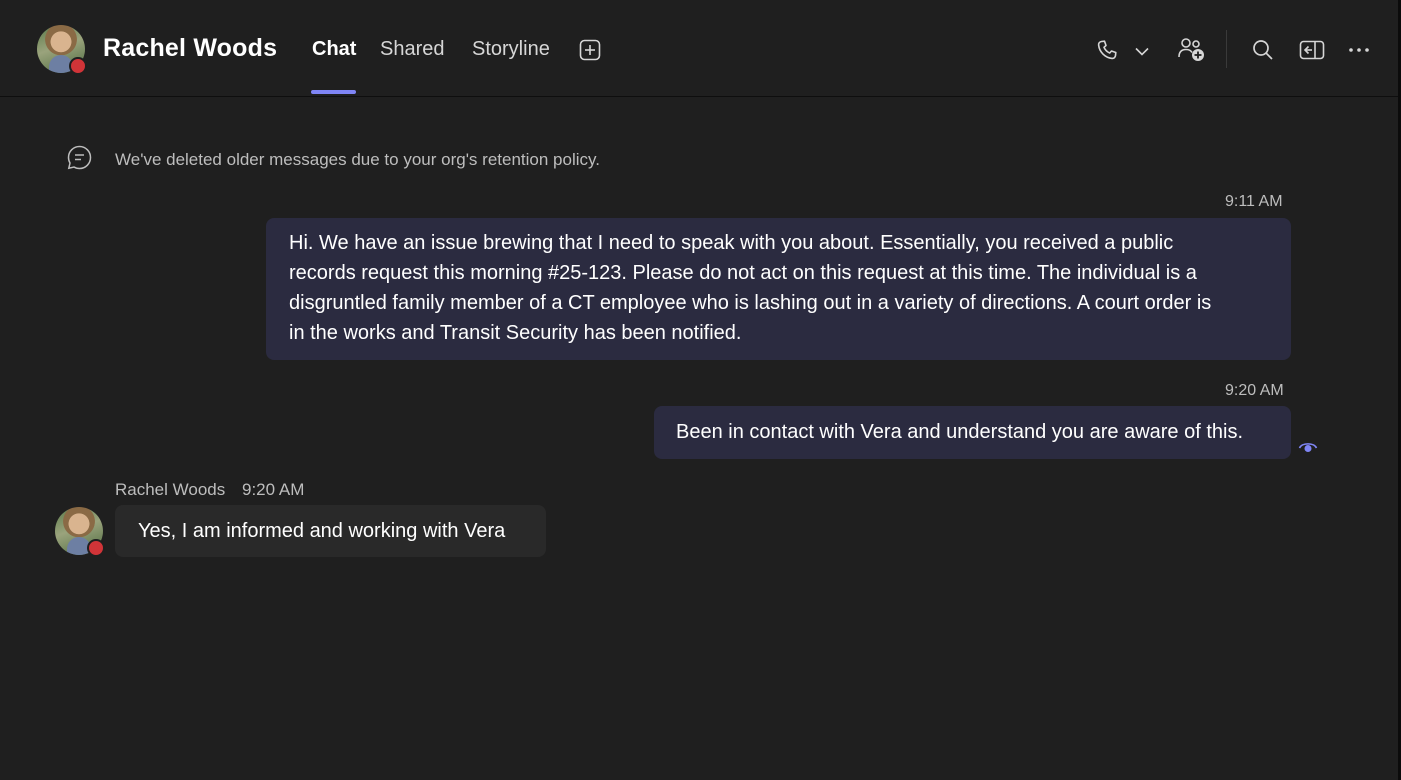 The width and height of the screenshot is (1401, 780). What do you see at coordinates (190, 48) in the screenshot?
I see `contact-name: Rachel Woods` at bounding box center [190, 48].